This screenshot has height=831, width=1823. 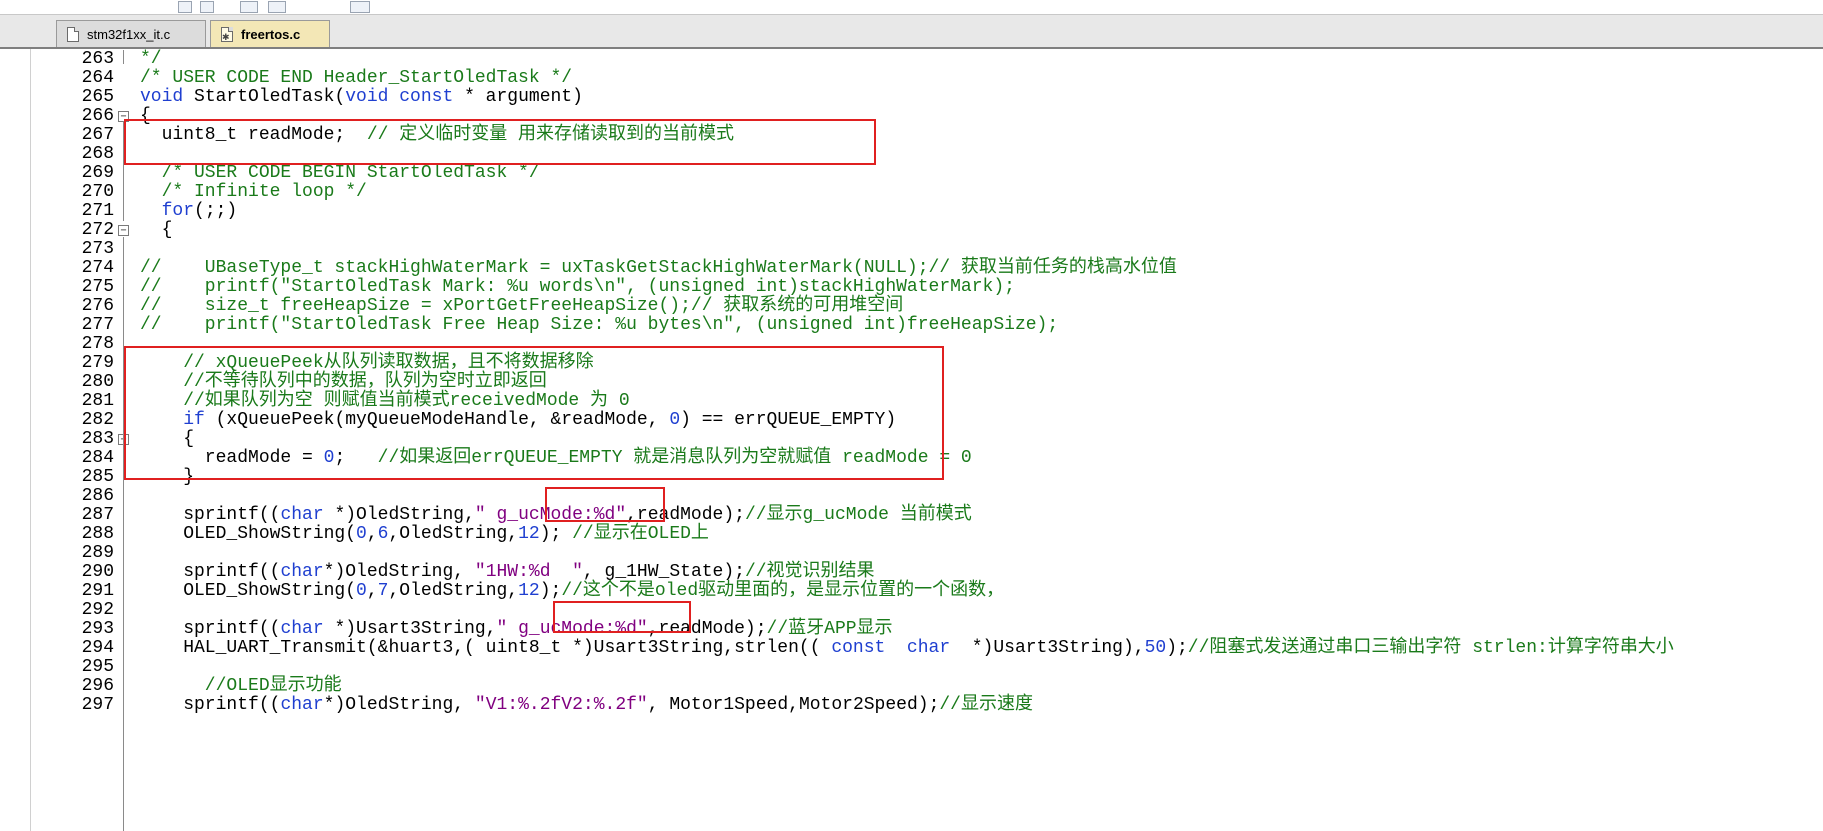 What do you see at coordinates (911, 686) in the screenshot?
I see `code-line: 296 //OLED显示功能` at bounding box center [911, 686].